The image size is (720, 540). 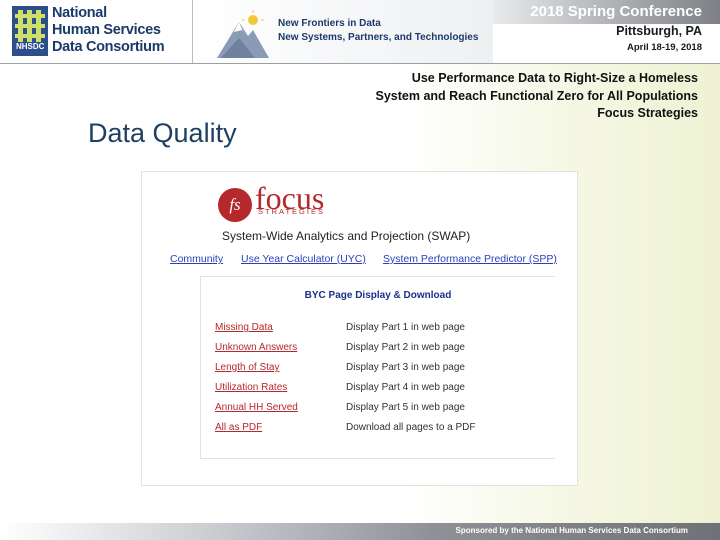 I want to click on org-name-line1: National, so click(x=79, y=13).